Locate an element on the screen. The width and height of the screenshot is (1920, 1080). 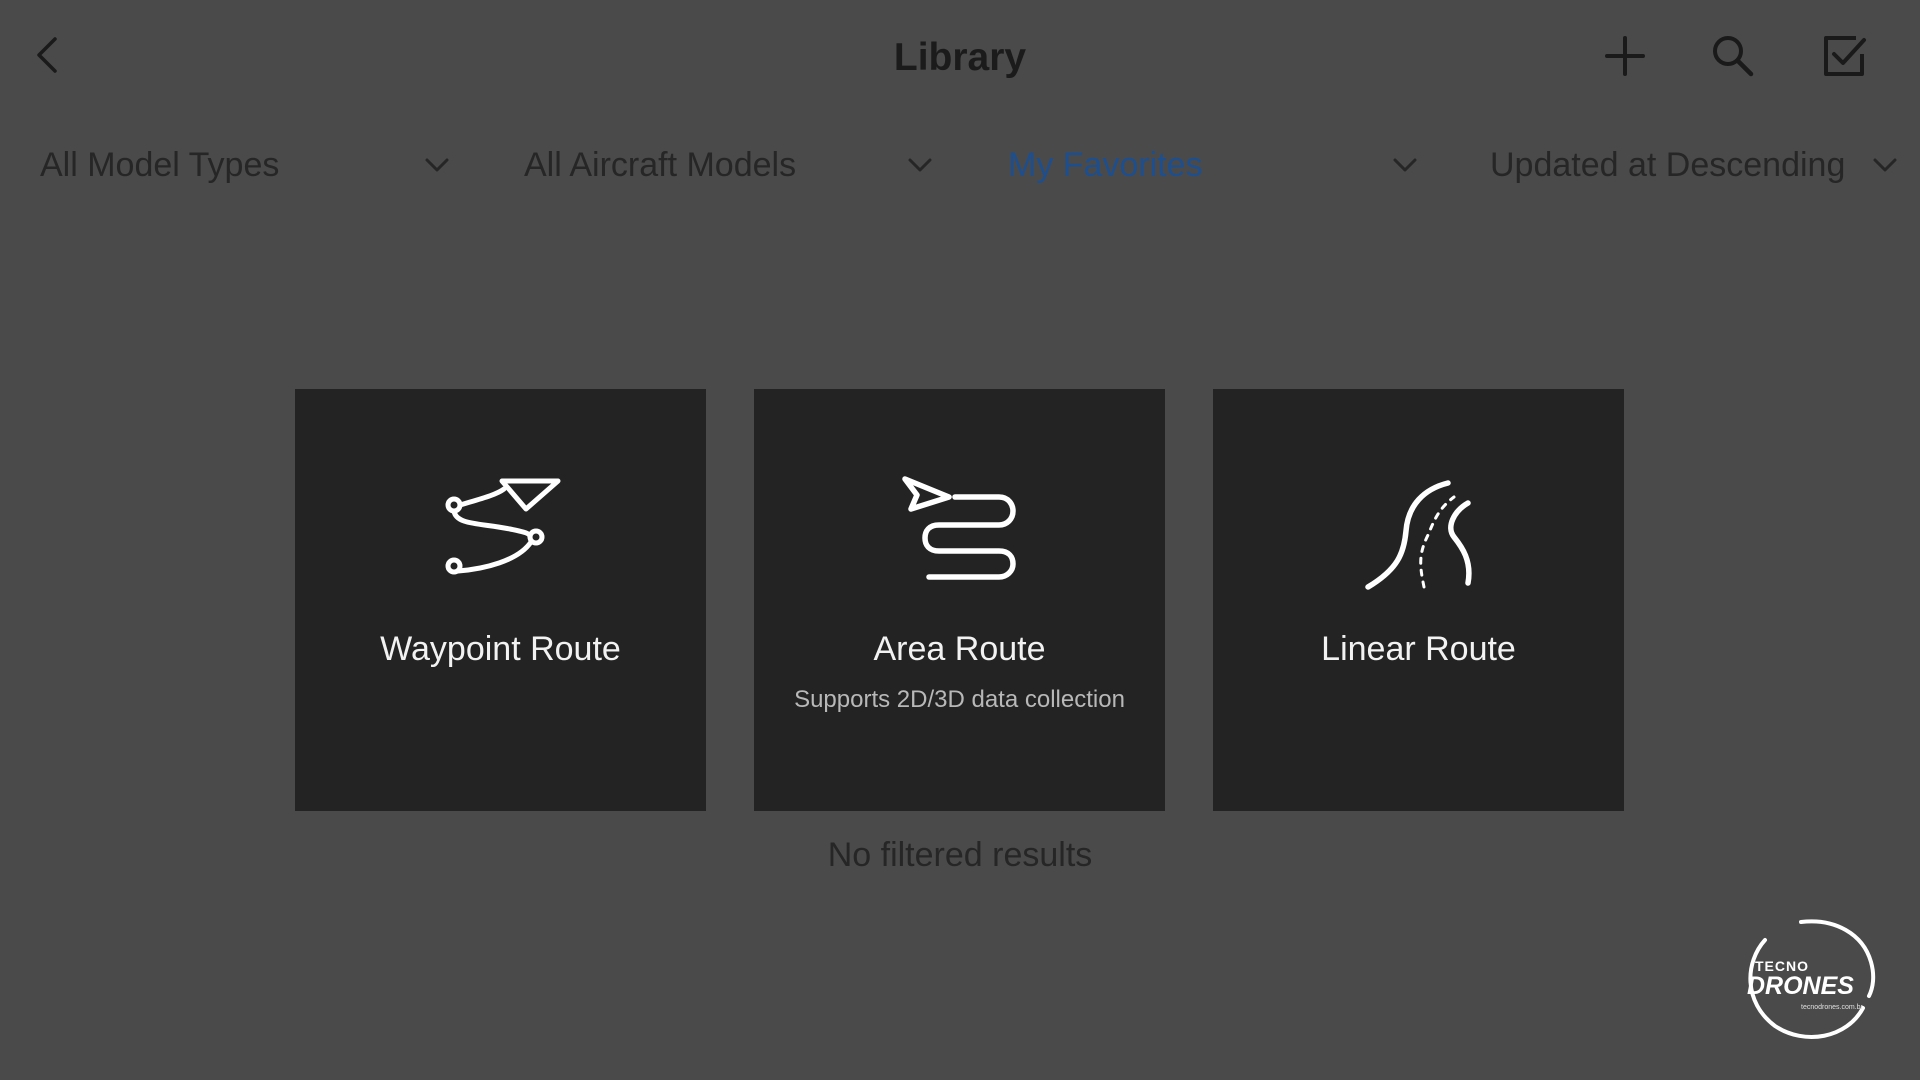
top-bar: Library is located at coordinates (960, 57).